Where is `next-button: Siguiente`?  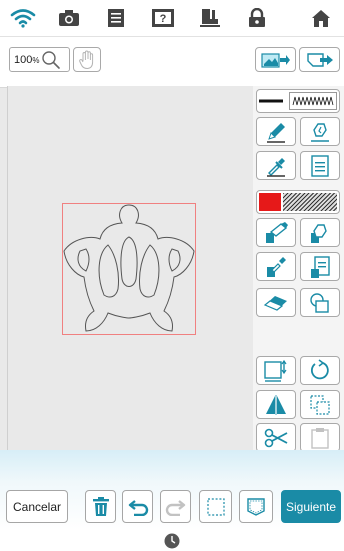
next-button: Siguiente is located at coordinates (311, 506).